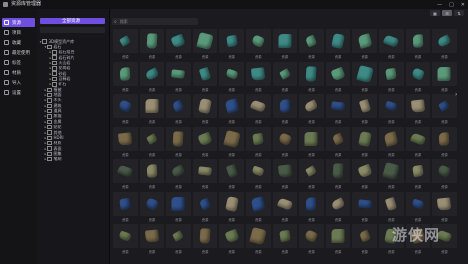 The image size is (468, 264). What do you see at coordinates (451, 5) in the screenshot?
I see `maximize-icon: □` at bounding box center [451, 5].